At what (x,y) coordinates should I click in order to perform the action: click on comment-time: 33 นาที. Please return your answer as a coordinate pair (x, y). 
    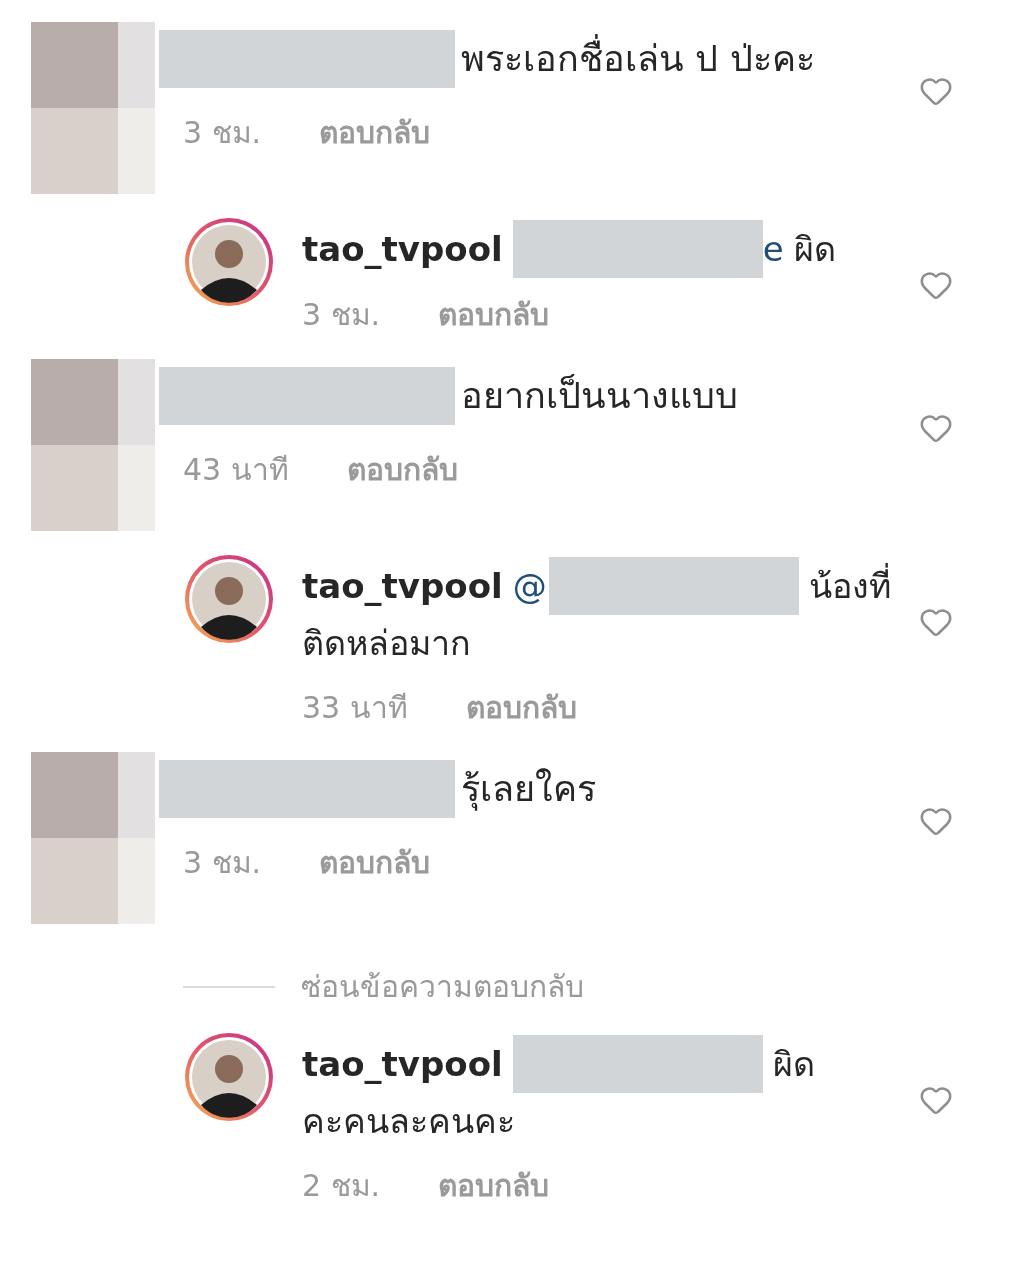
    Looking at the image, I should click on (355, 708).